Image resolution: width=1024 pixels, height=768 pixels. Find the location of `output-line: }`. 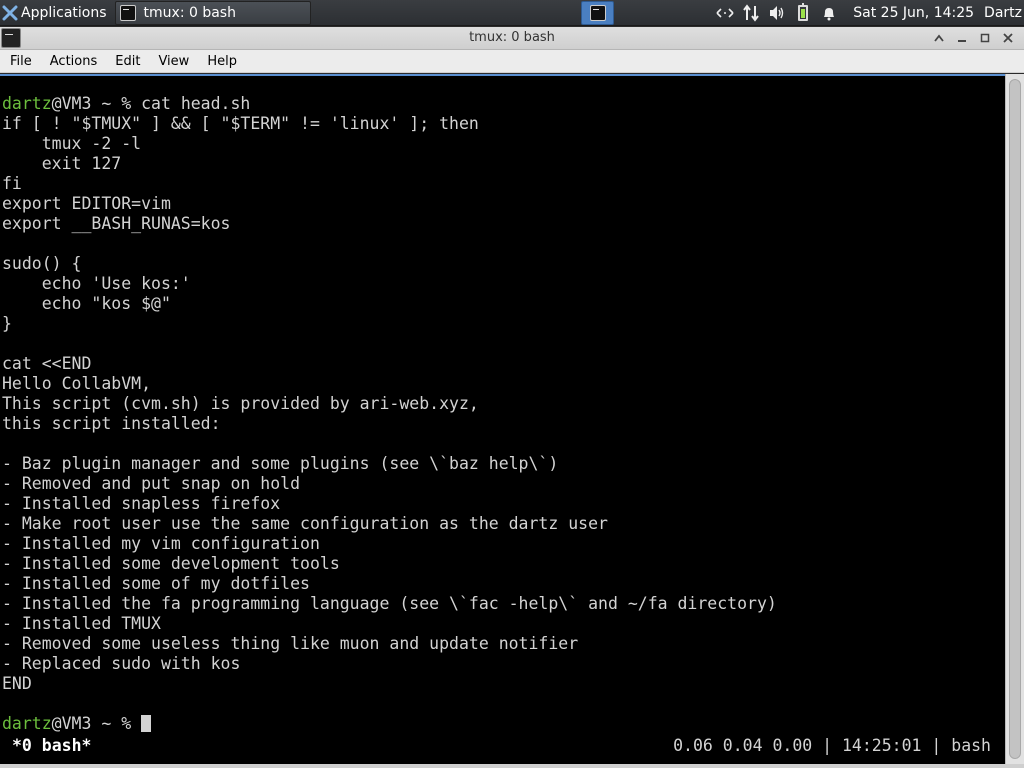

output-line: } is located at coordinates (7, 323).